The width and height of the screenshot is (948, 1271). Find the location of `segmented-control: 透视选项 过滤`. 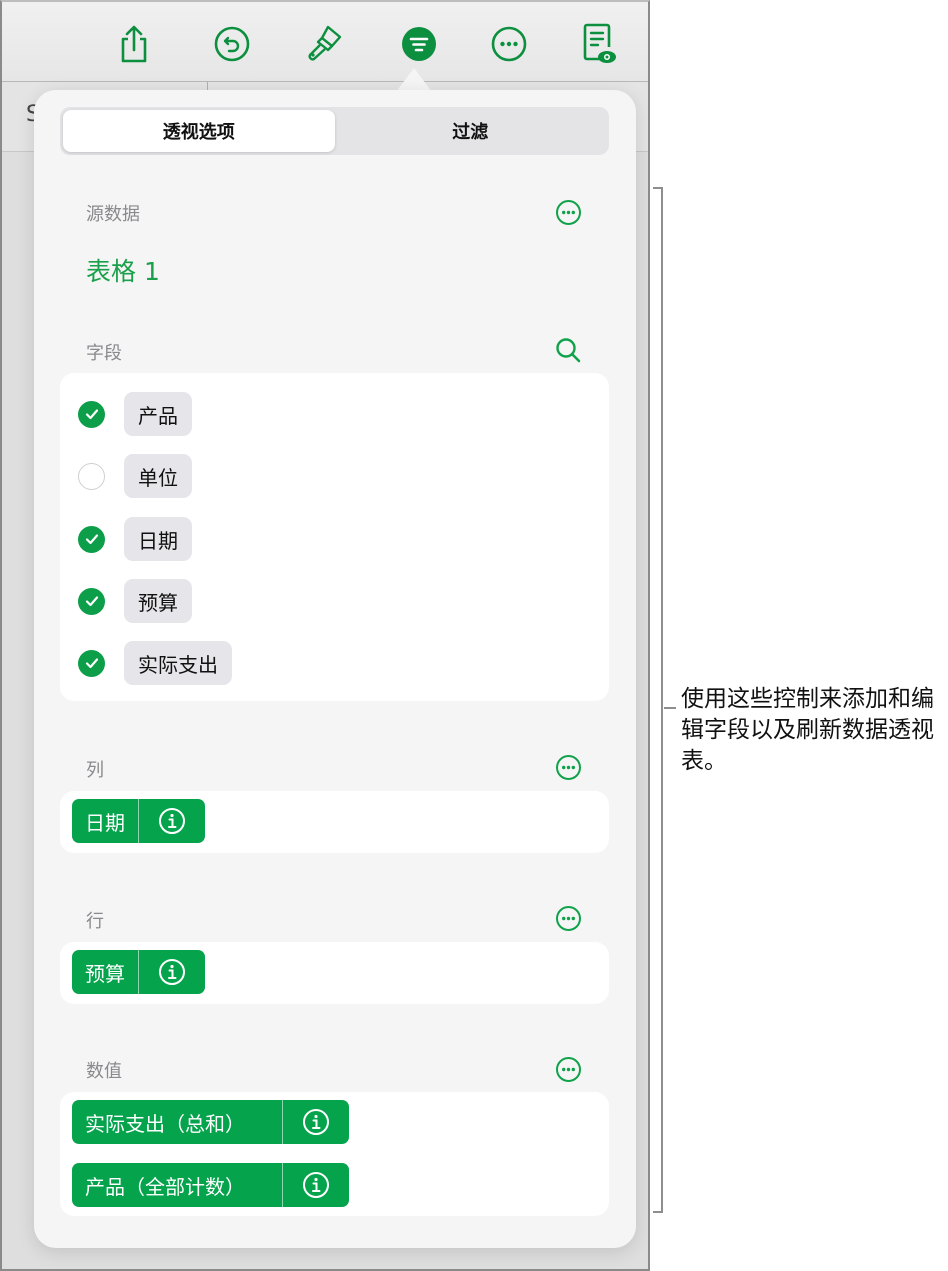

segmented-control: 透视选项 过滤 is located at coordinates (334, 131).